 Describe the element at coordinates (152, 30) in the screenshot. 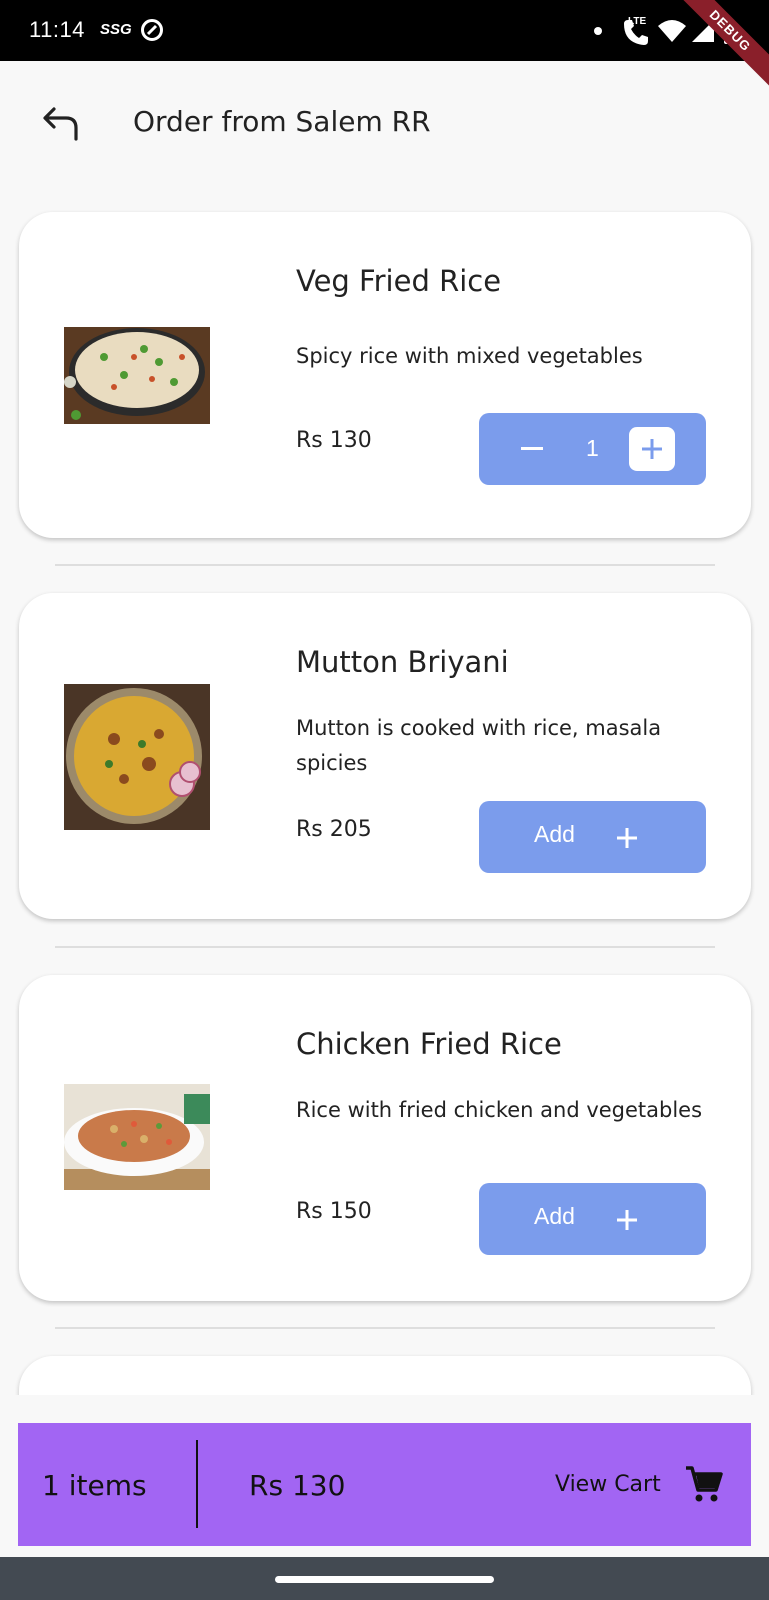

I see `assistant-icon` at that location.